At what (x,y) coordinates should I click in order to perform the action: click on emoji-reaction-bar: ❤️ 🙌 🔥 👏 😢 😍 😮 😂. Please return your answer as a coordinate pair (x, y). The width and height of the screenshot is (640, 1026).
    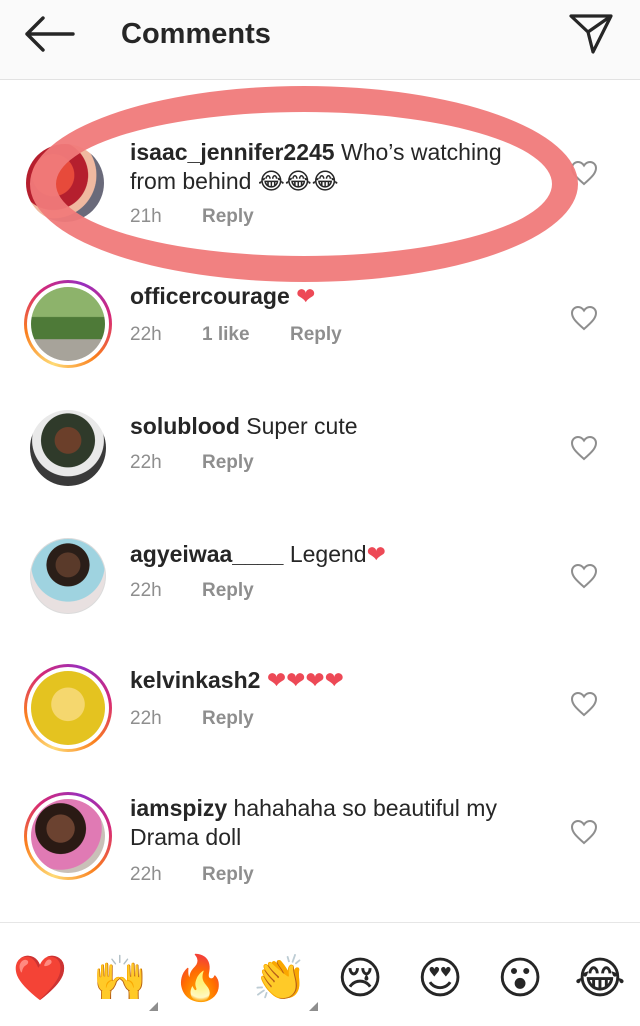
    Looking at the image, I should click on (320, 974).